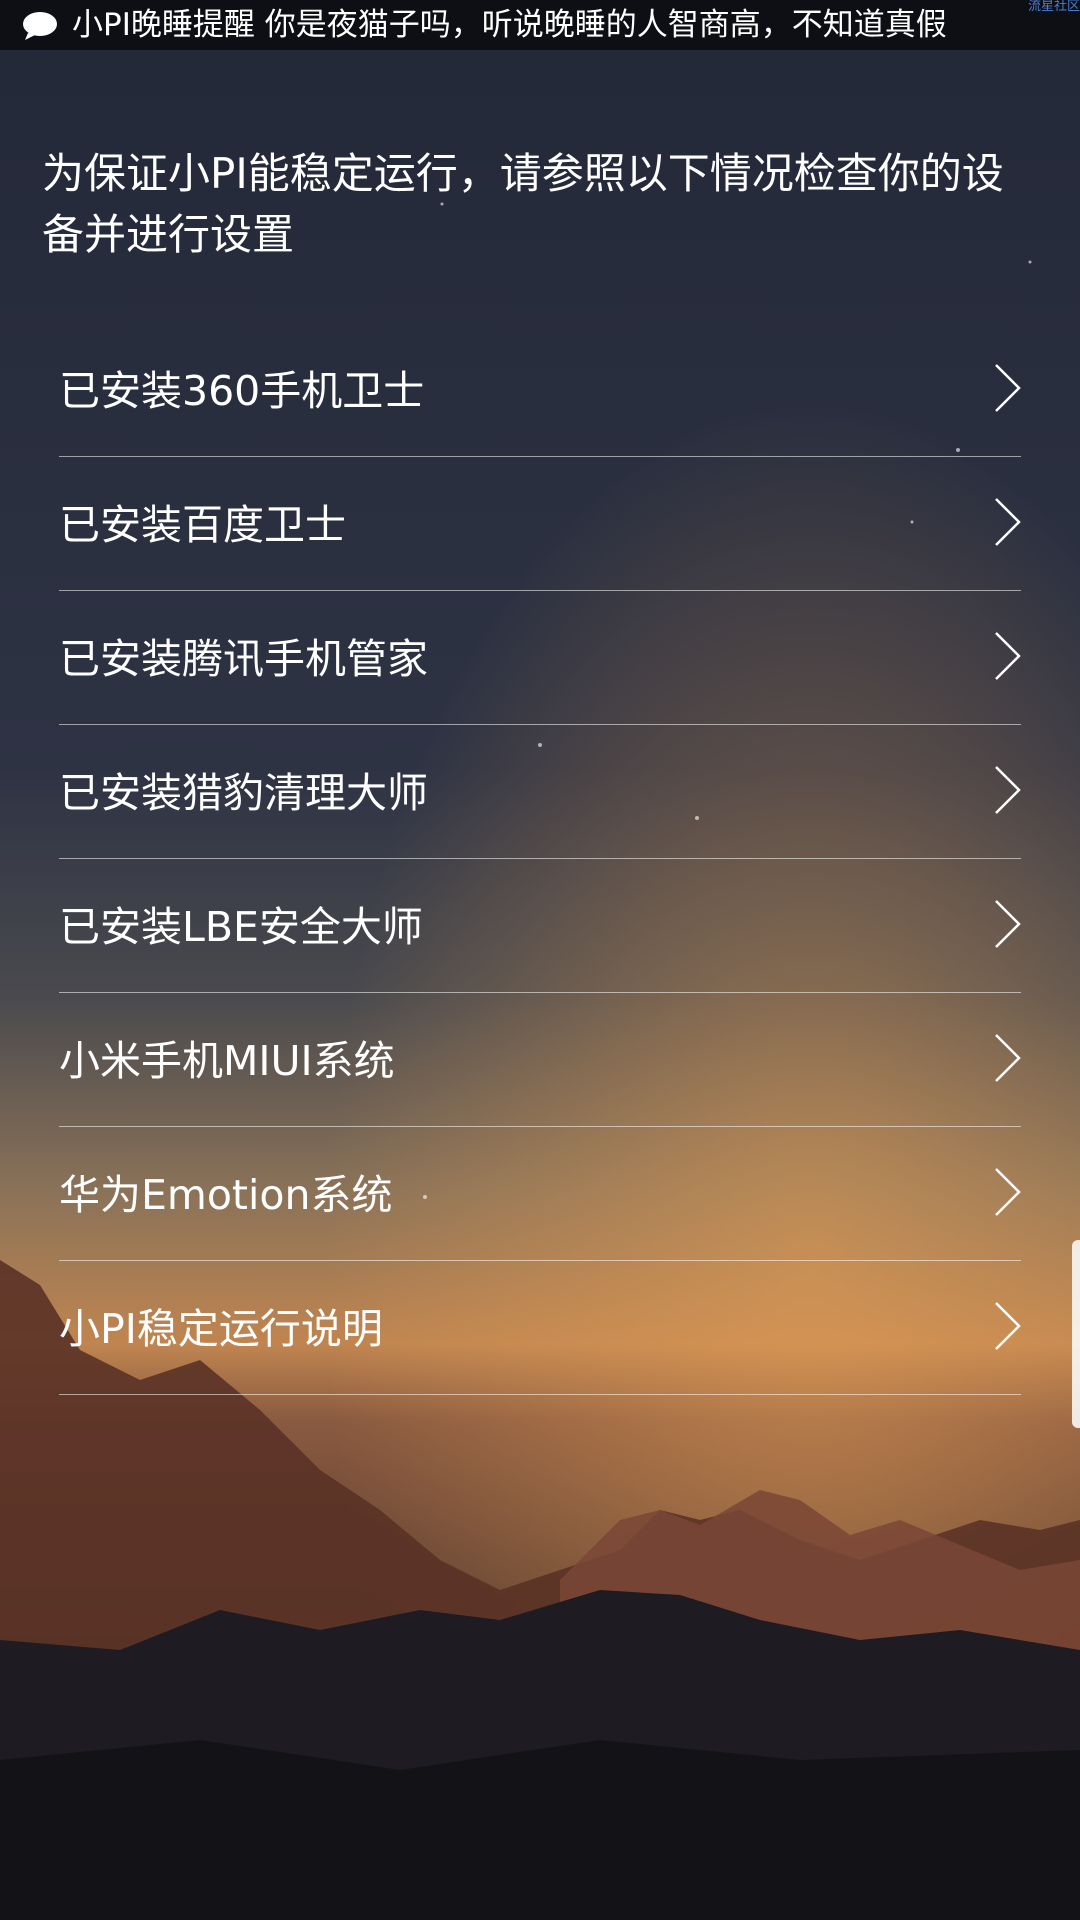 The height and width of the screenshot is (1920, 1080). What do you see at coordinates (540, 658) in the screenshot?
I see `menu-item-tencent-manager: 已安装腾讯手机管家` at bounding box center [540, 658].